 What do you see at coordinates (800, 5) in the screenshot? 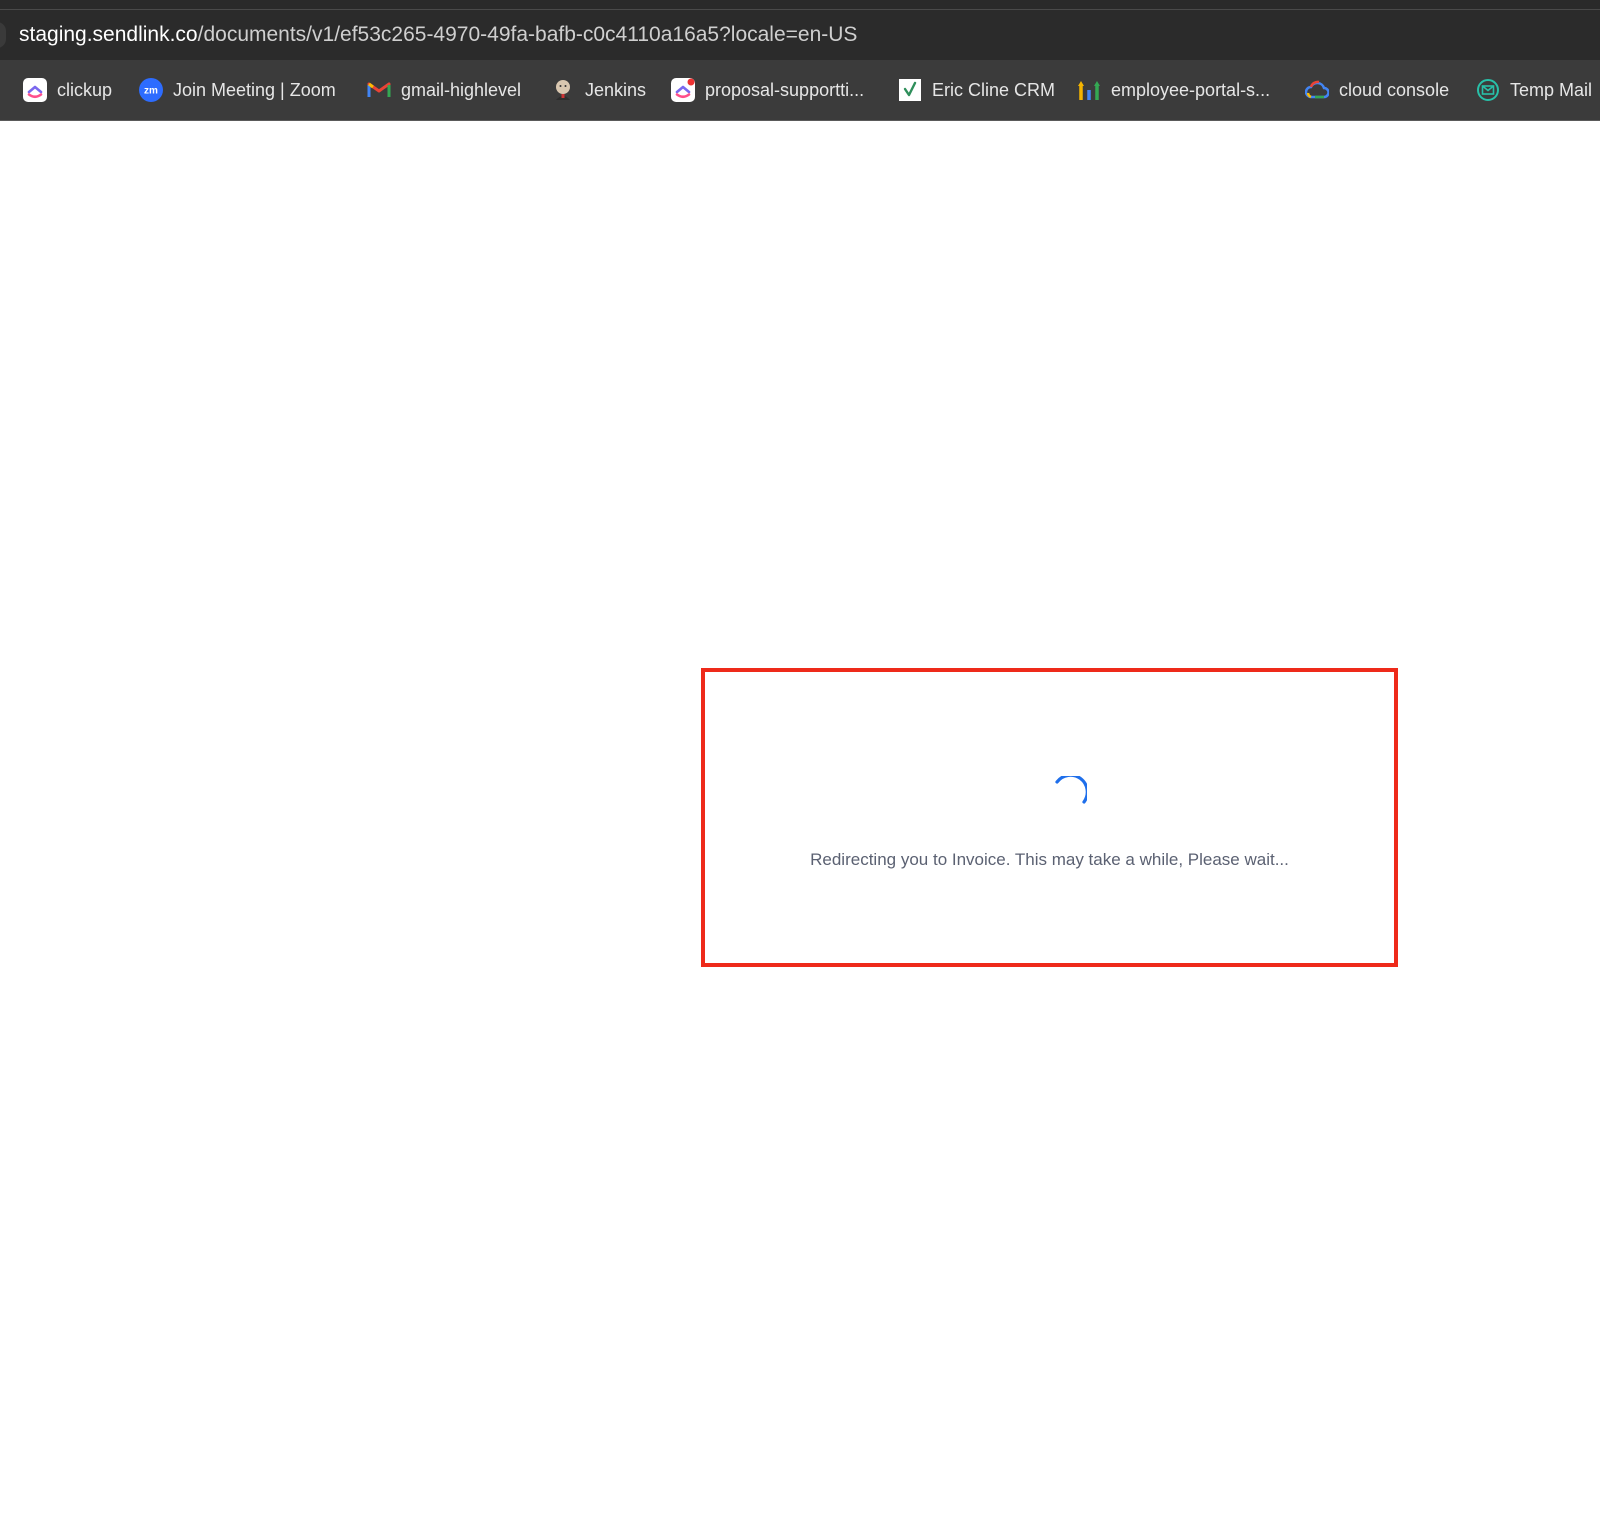
I see `tab-strip-edge` at bounding box center [800, 5].